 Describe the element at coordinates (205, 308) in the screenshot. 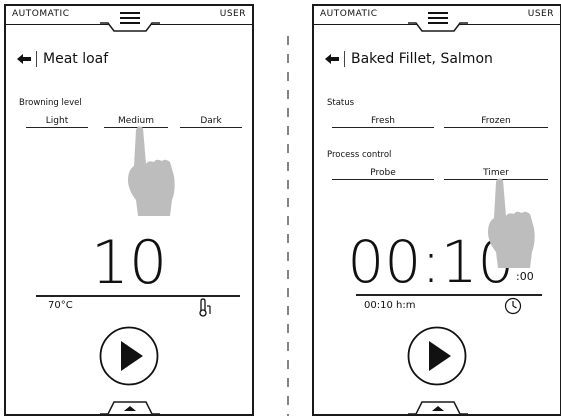

I see `thermometer-probe-icon` at that location.